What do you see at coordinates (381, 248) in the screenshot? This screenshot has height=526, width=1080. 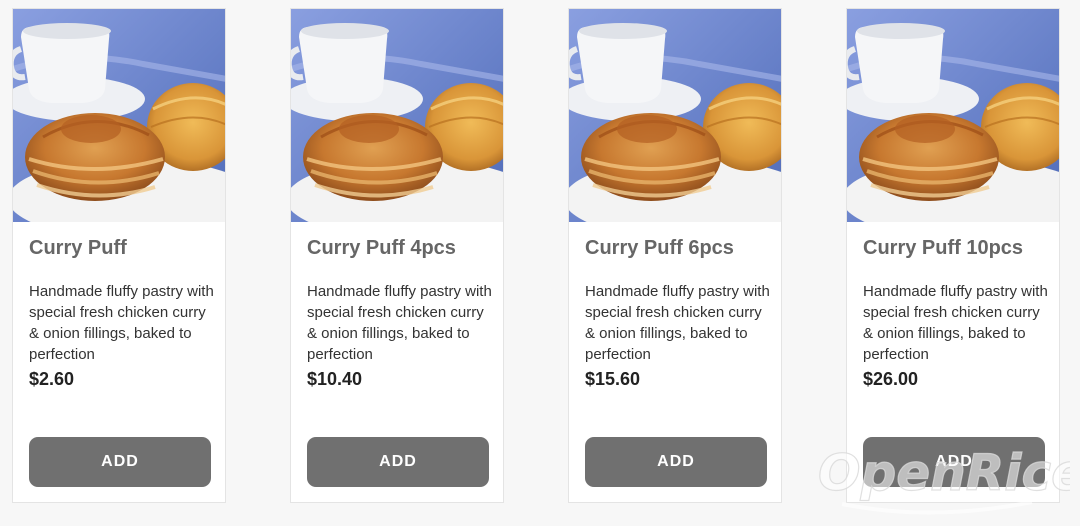 I see `product-name: Curry Puff 4pcs` at bounding box center [381, 248].